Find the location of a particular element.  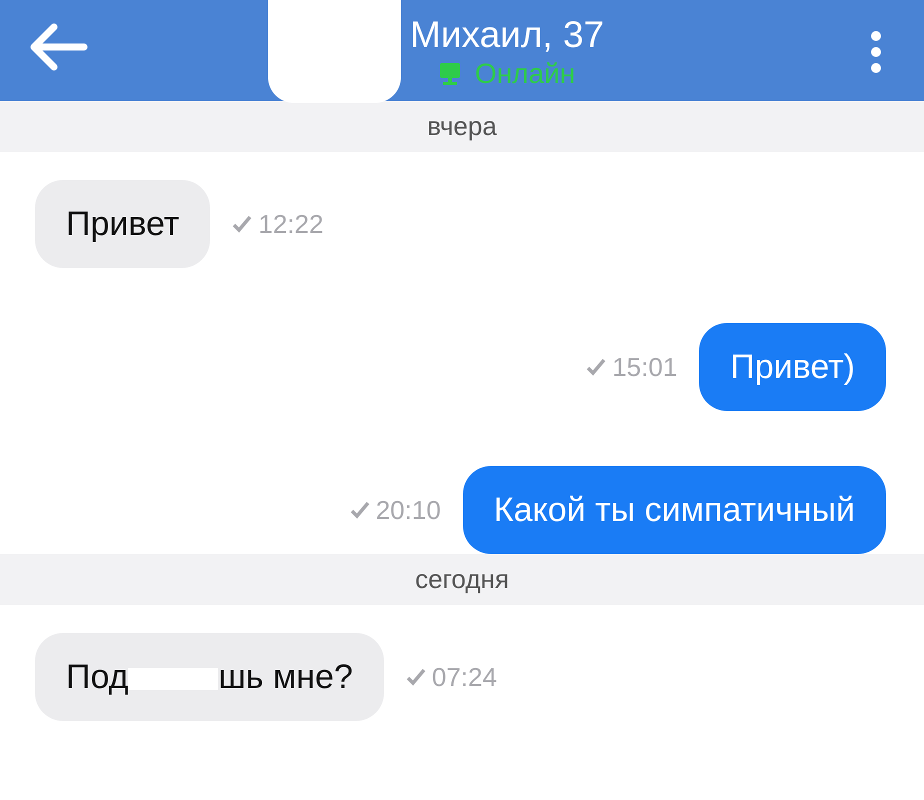

message-bubble: Под шь мне? is located at coordinates (209, 677).